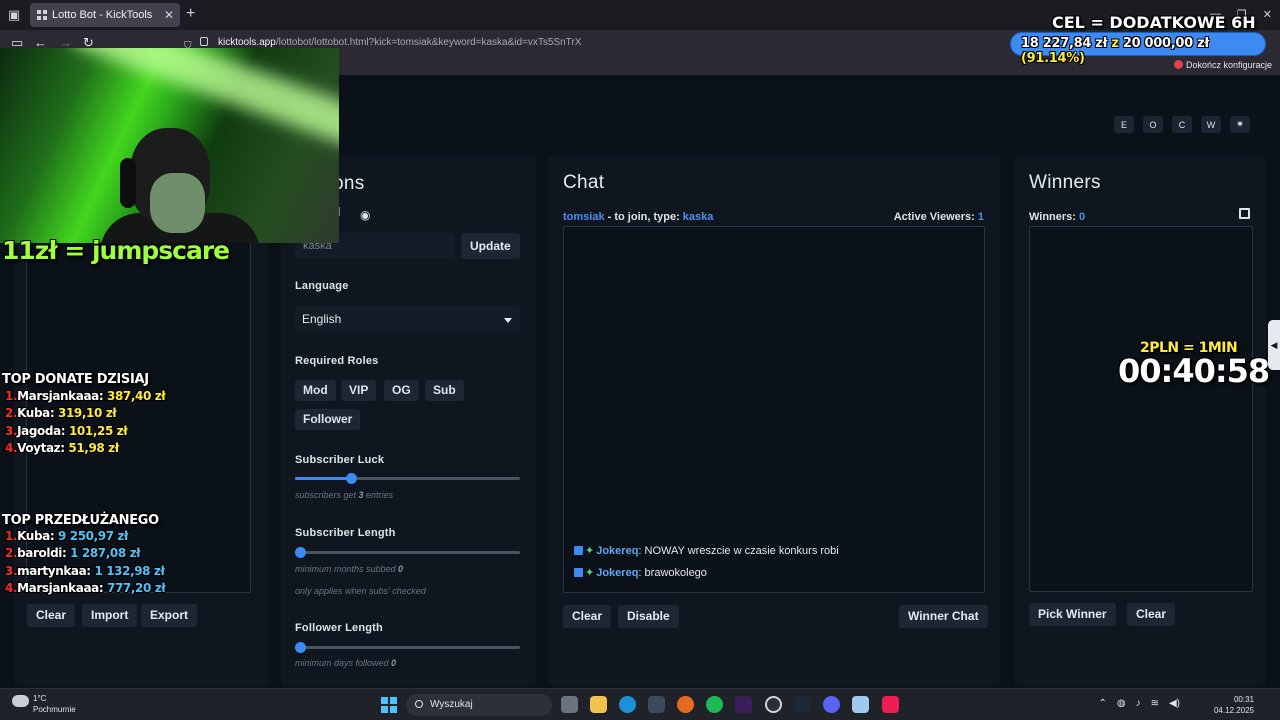  Describe the element at coordinates (1072, 614) in the screenshot. I see `pick-winner-button: Pick Winner` at that location.